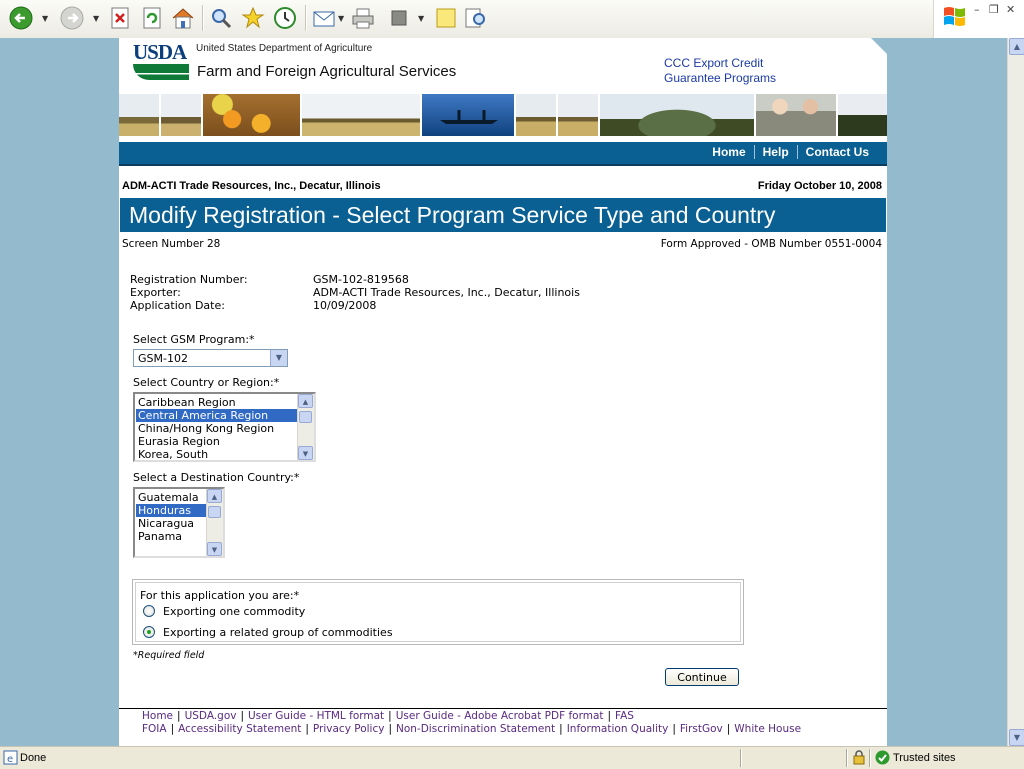  Describe the element at coordinates (225, 454) in the screenshot. I see `region-option: Korea, South` at that location.